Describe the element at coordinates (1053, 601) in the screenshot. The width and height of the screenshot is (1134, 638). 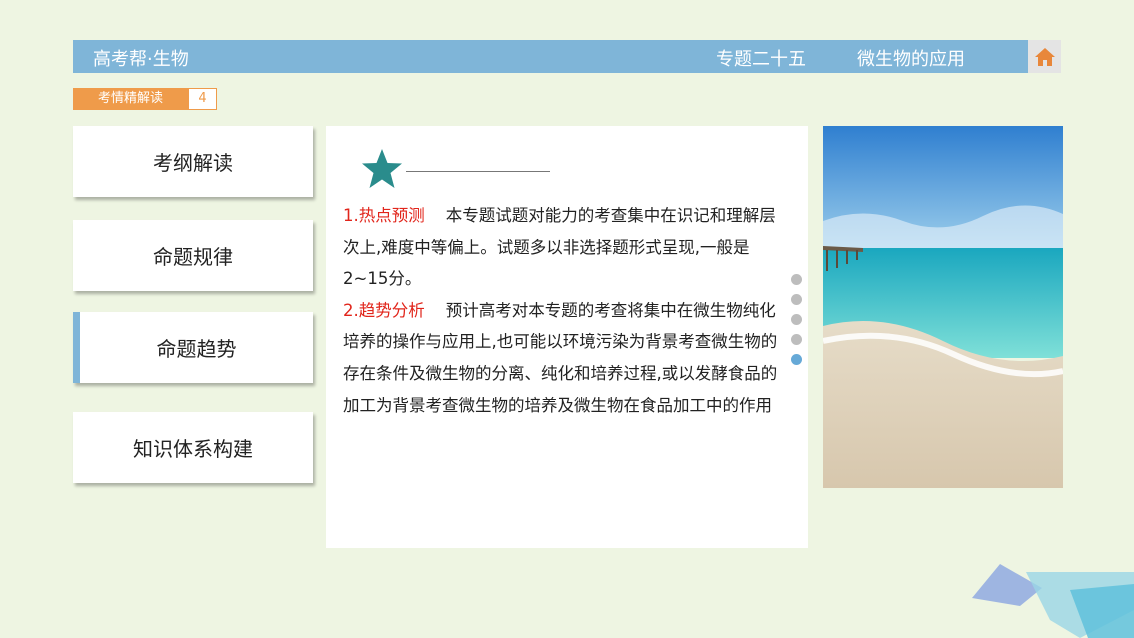
I see `decorative-shapes` at that location.